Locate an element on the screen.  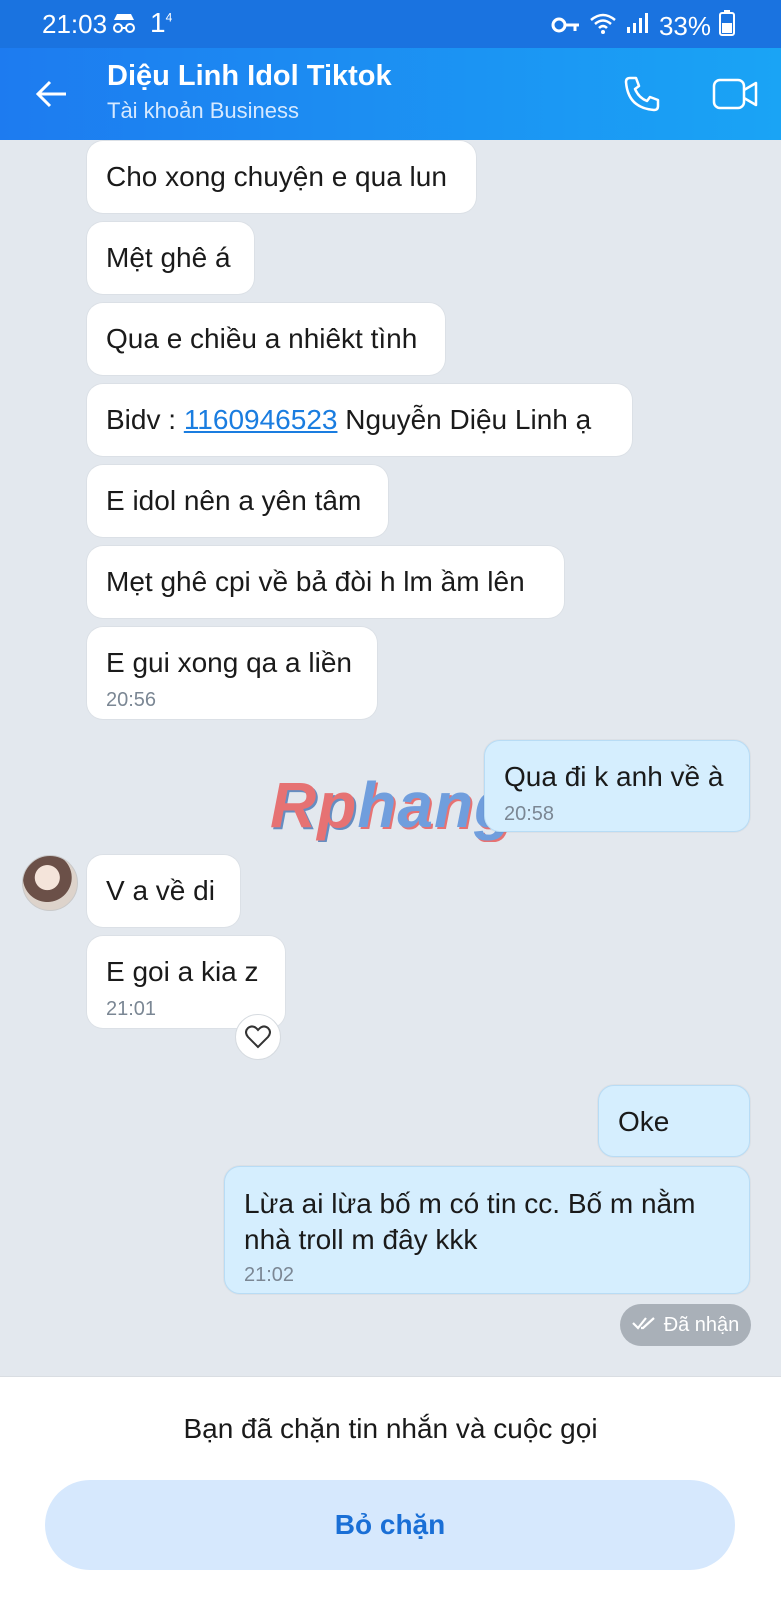
incognito-icon is located at coordinates (124, 25).